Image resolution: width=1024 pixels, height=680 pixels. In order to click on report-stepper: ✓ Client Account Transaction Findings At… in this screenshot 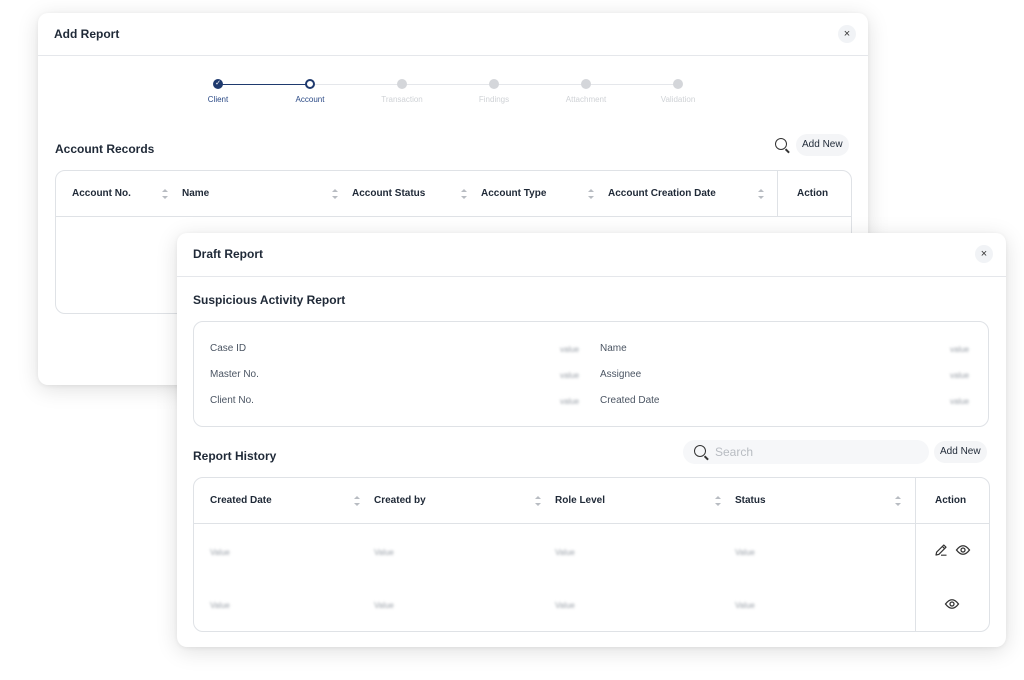, I will do `click(448, 97)`.